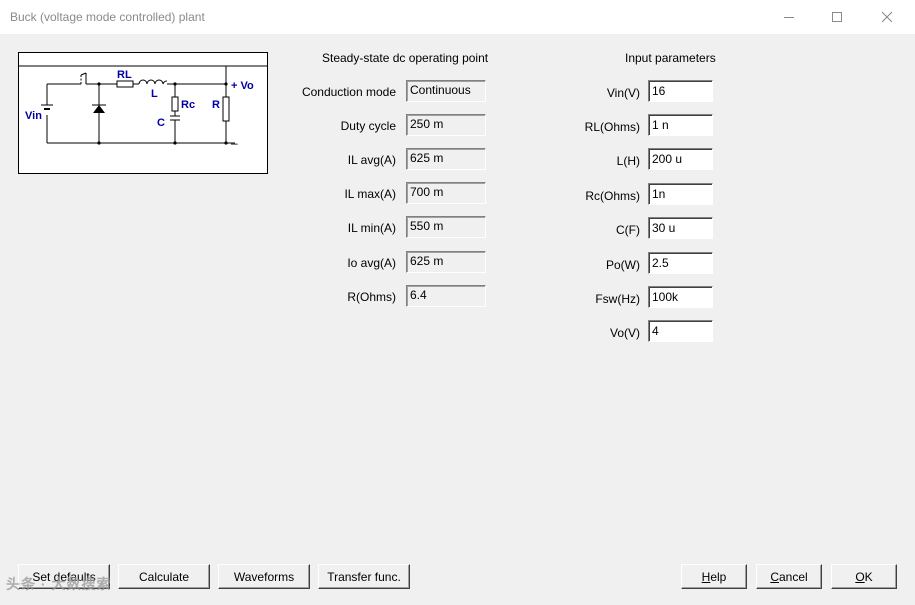 The width and height of the screenshot is (915, 605). I want to click on op-value-io-avg: 625 m, so click(446, 262).